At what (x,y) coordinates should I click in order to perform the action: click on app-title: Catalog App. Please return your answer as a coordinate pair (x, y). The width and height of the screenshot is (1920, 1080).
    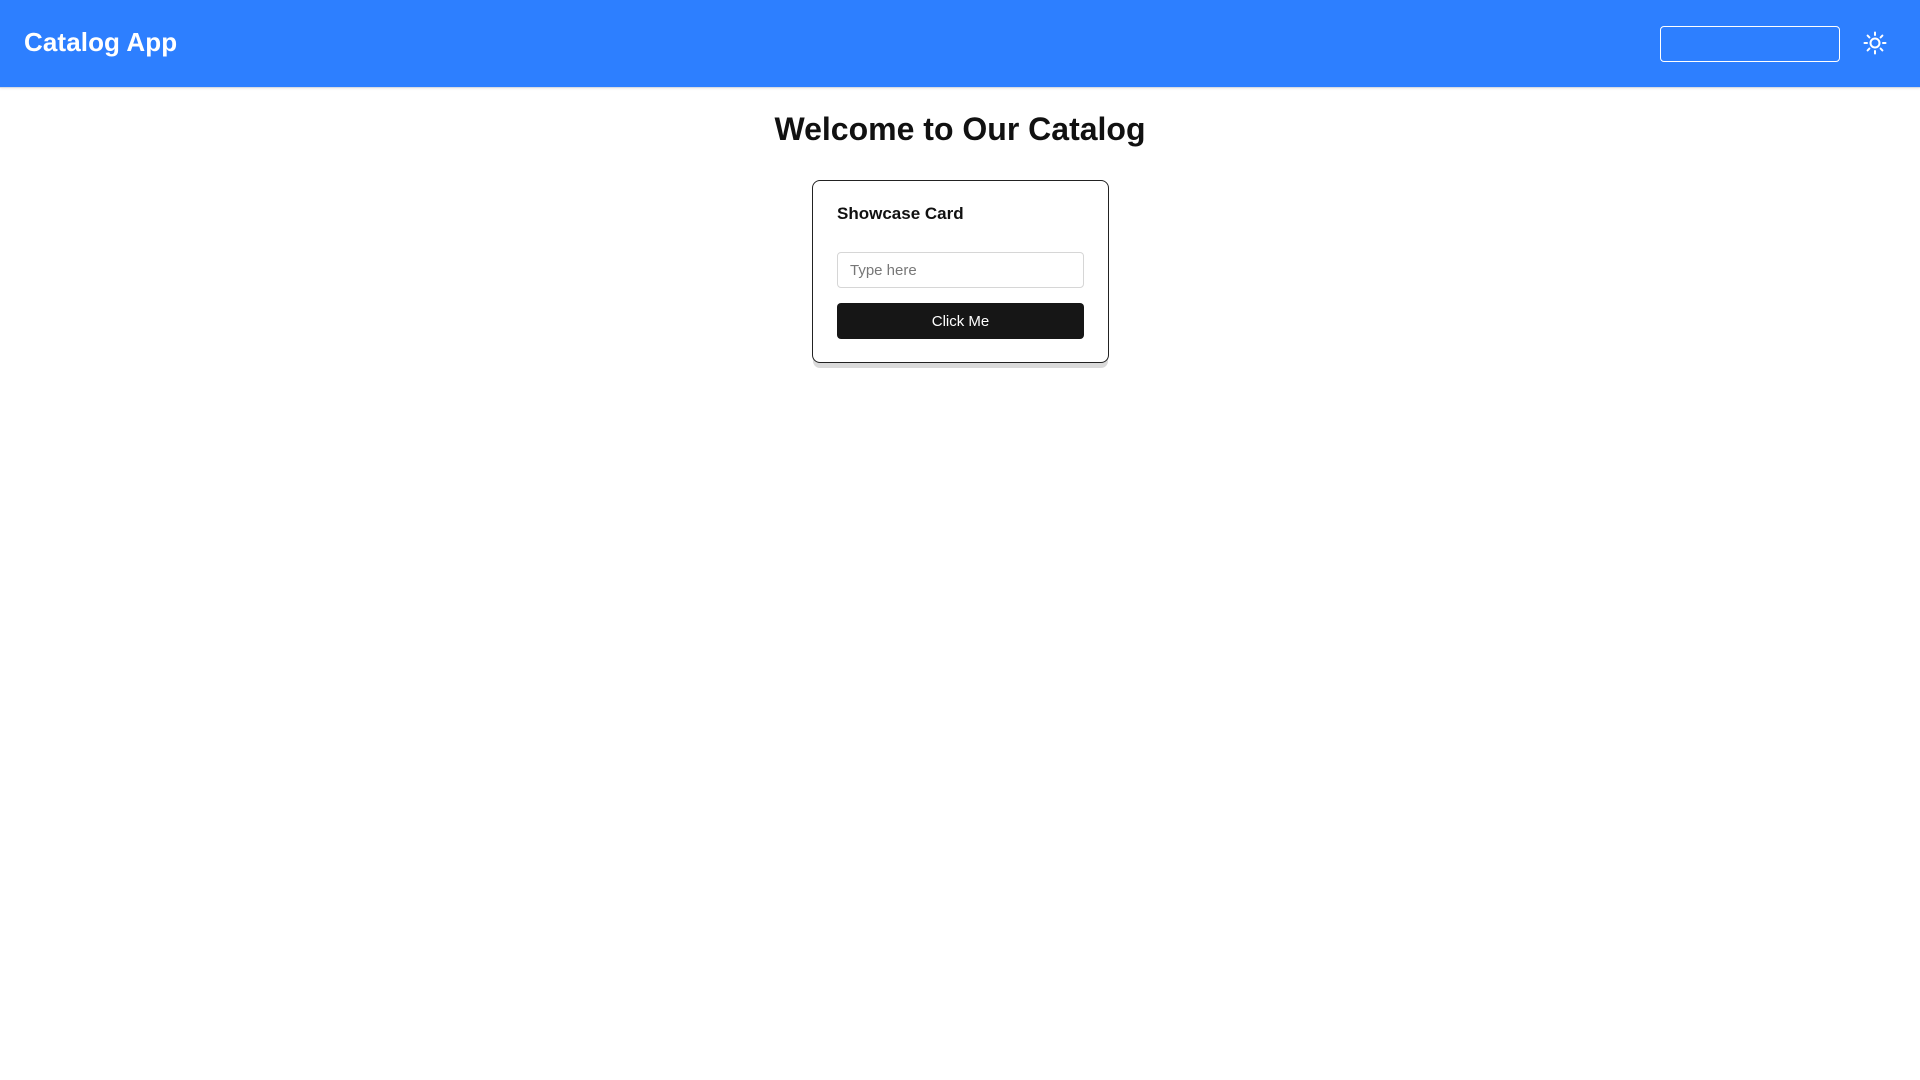
    Looking at the image, I should click on (100, 42).